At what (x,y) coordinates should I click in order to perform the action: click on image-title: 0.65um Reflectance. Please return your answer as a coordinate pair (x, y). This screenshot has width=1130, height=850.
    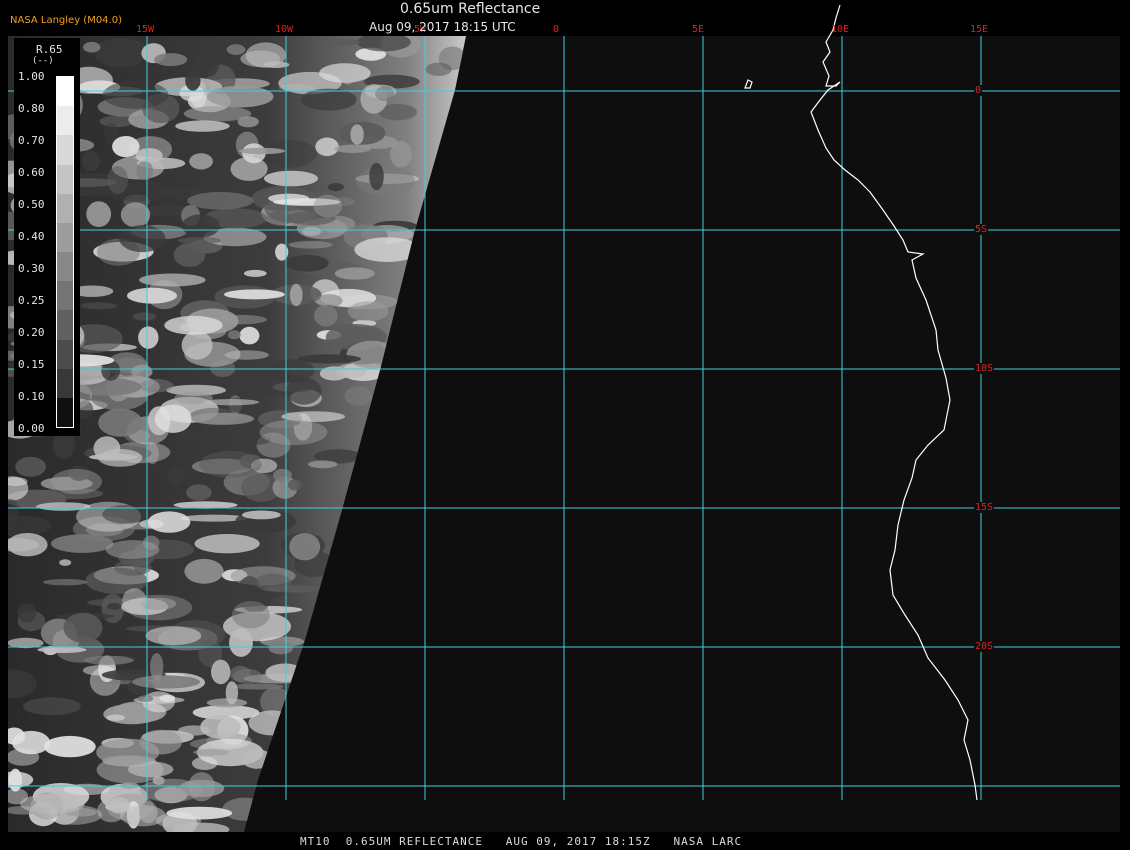
    Looking at the image, I should click on (470, 9).